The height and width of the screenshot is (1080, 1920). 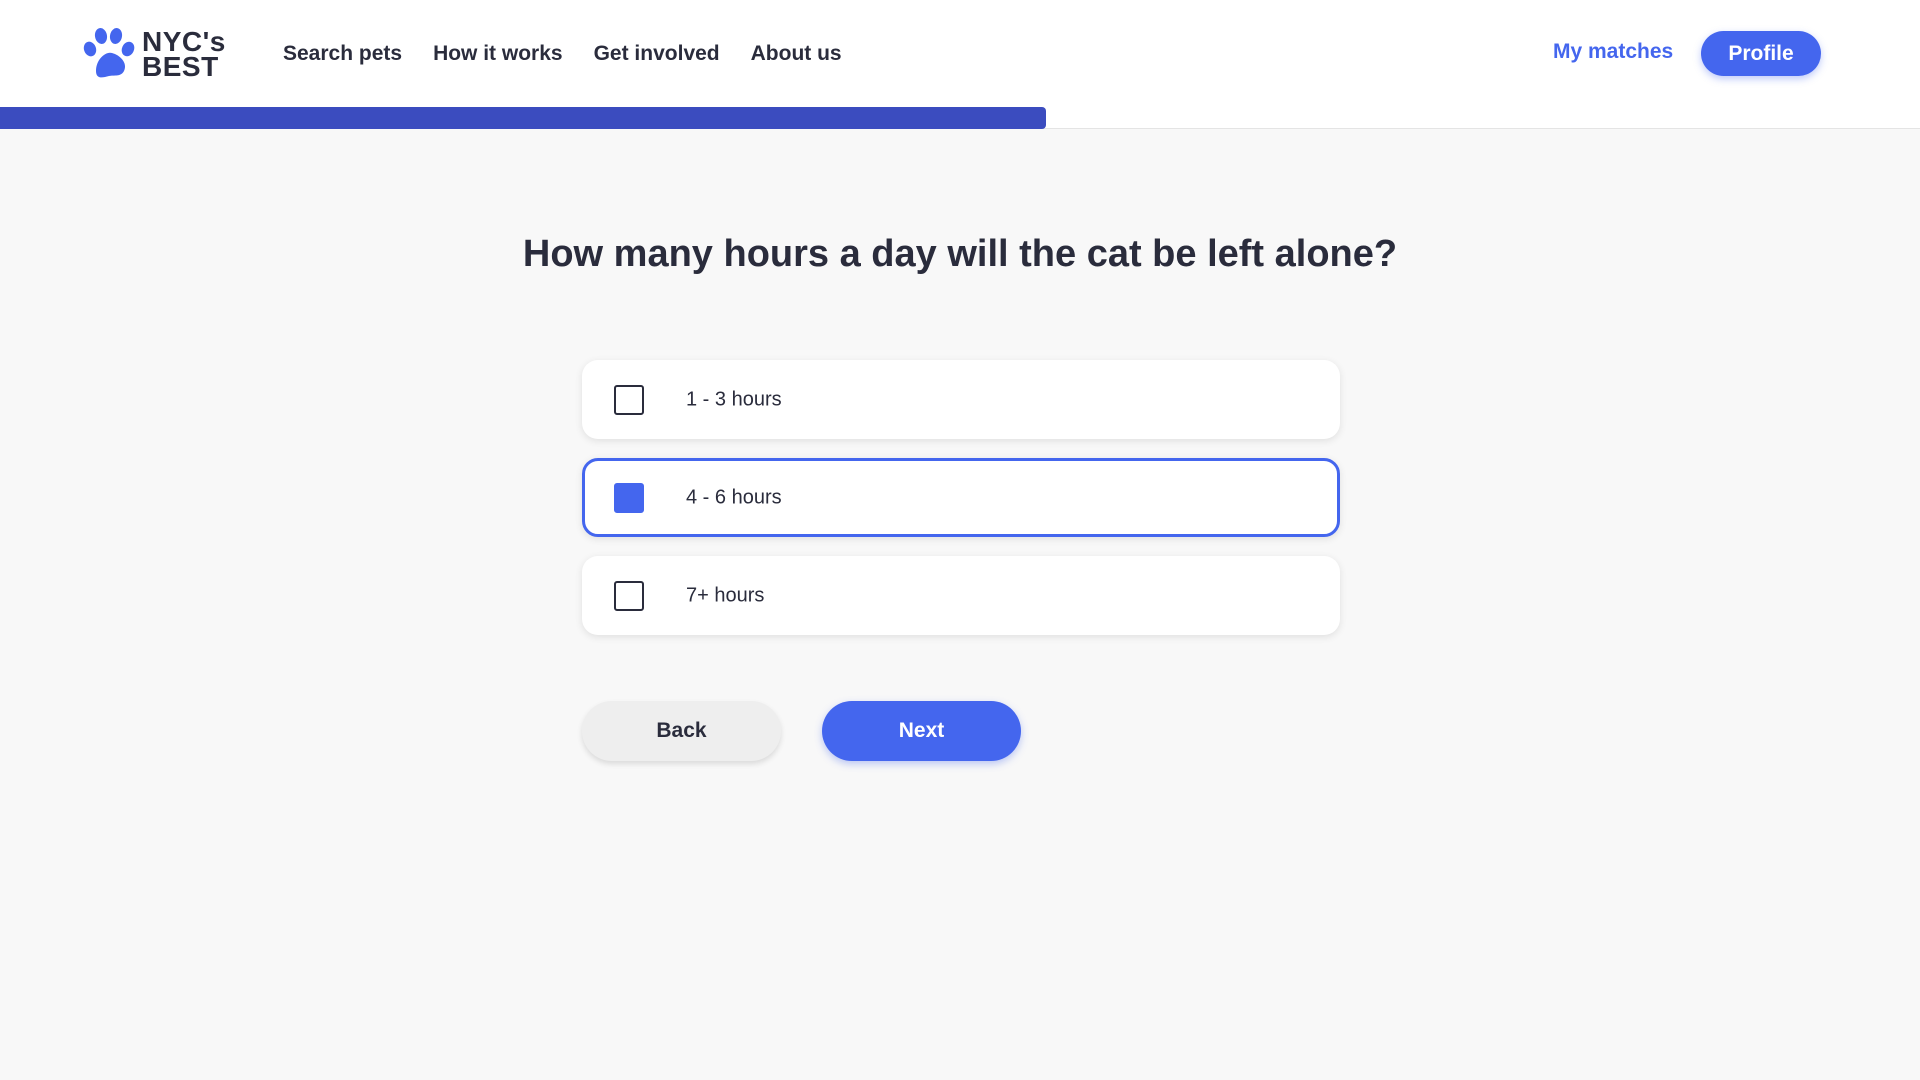 What do you see at coordinates (109, 53) in the screenshot?
I see `paw-icon` at bounding box center [109, 53].